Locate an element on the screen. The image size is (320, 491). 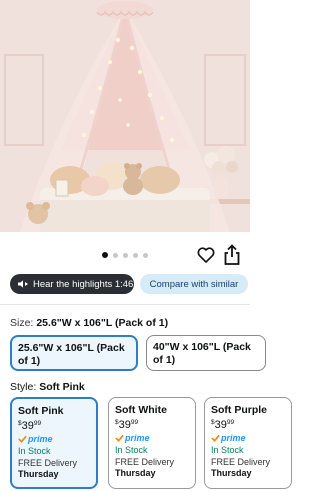
compare-with-similar-button: Compare with similar is located at coordinates (194, 284).